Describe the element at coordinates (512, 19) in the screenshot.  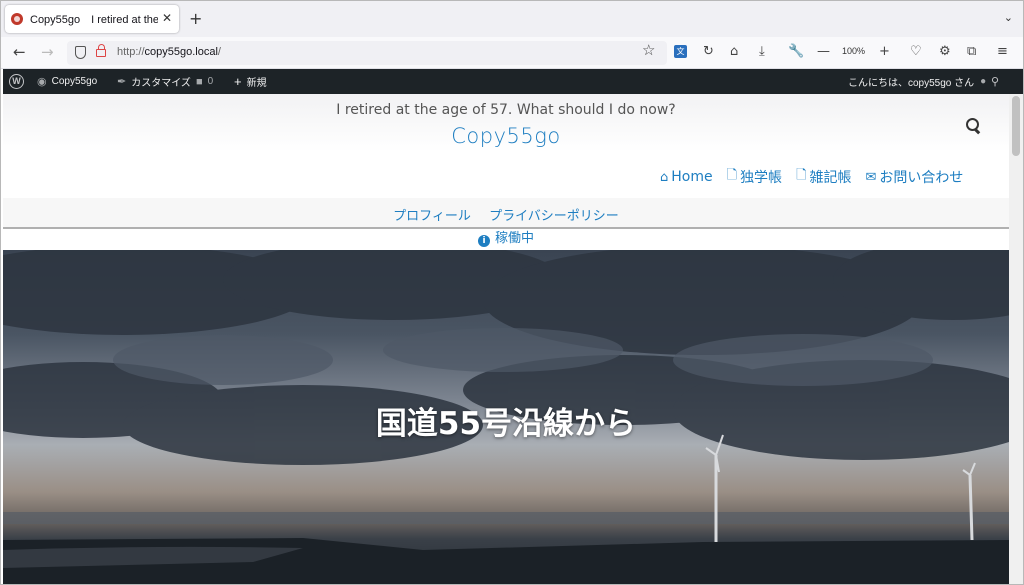
I see `tab-strip: Copy55go I retired at the age ✕ + ⌄` at that location.